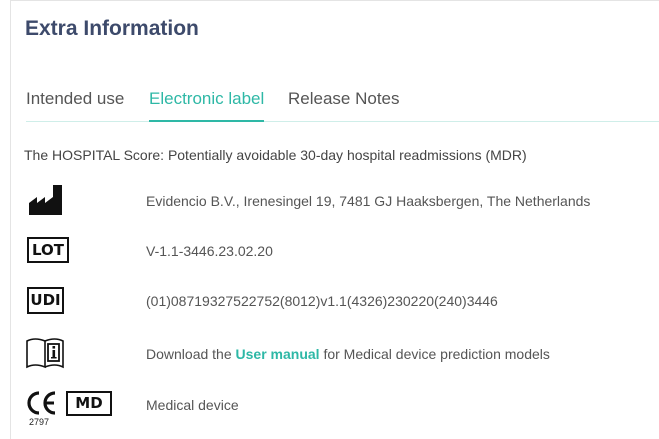 Image resolution: width=659 pixels, height=439 pixels. I want to click on tab-electronic-label: Electronic label, so click(207, 105).